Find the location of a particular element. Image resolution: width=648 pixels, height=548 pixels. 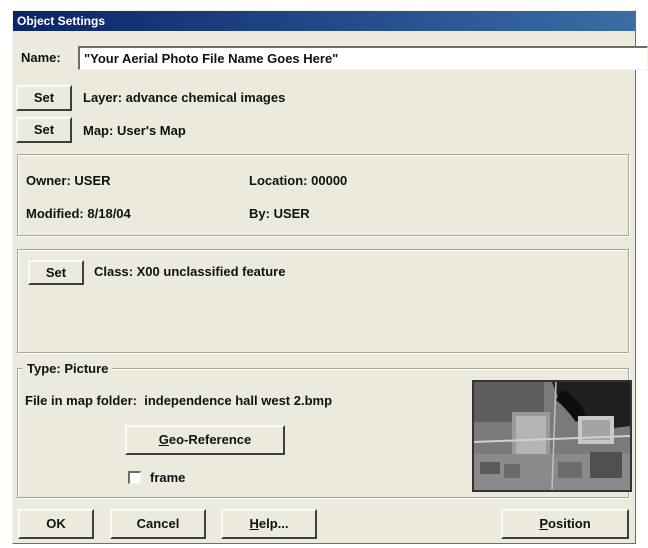

help-mnemonic: H is located at coordinates (254, 523).